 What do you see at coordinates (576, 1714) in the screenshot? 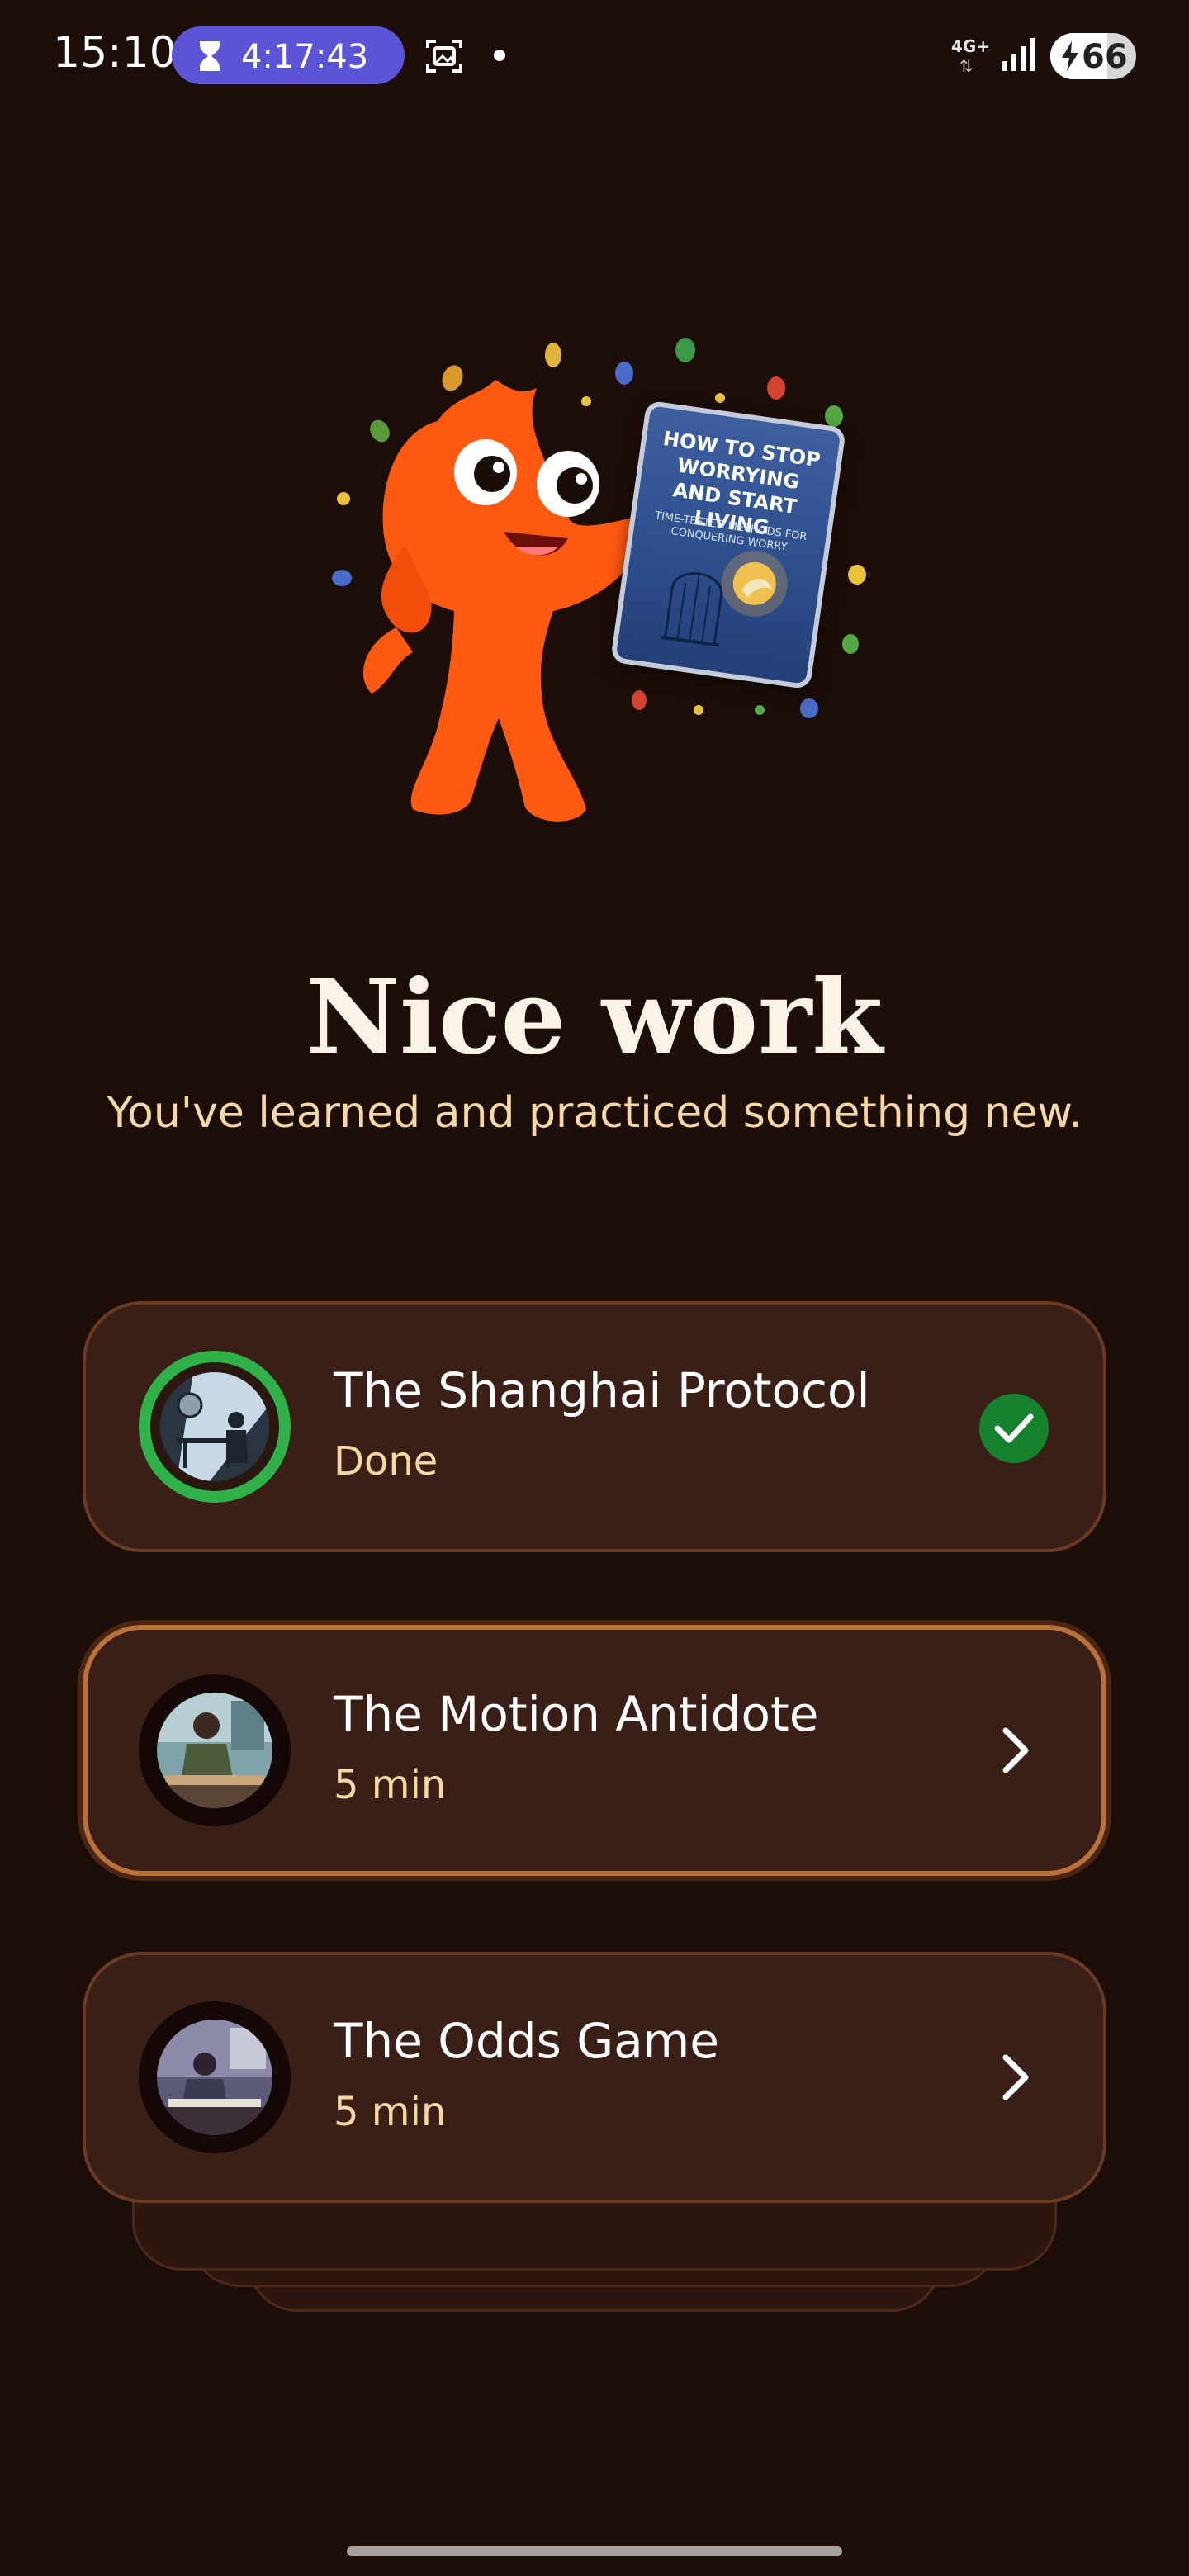
I see `lesson-title: The Motion Antidote` at bounding box center [576, 1714].